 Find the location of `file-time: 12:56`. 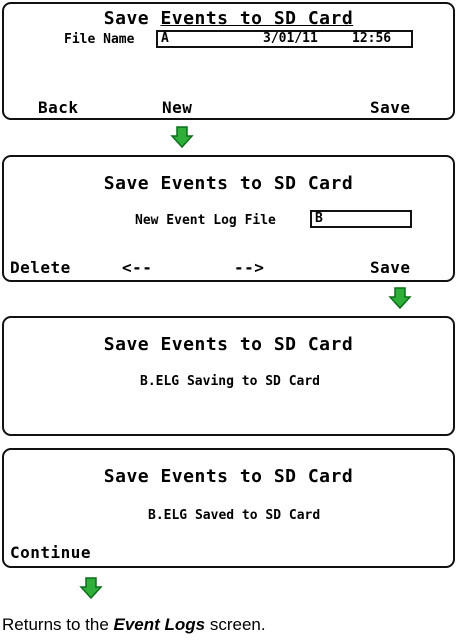

file-time: 12:56 is located at coordinates (372, 38).